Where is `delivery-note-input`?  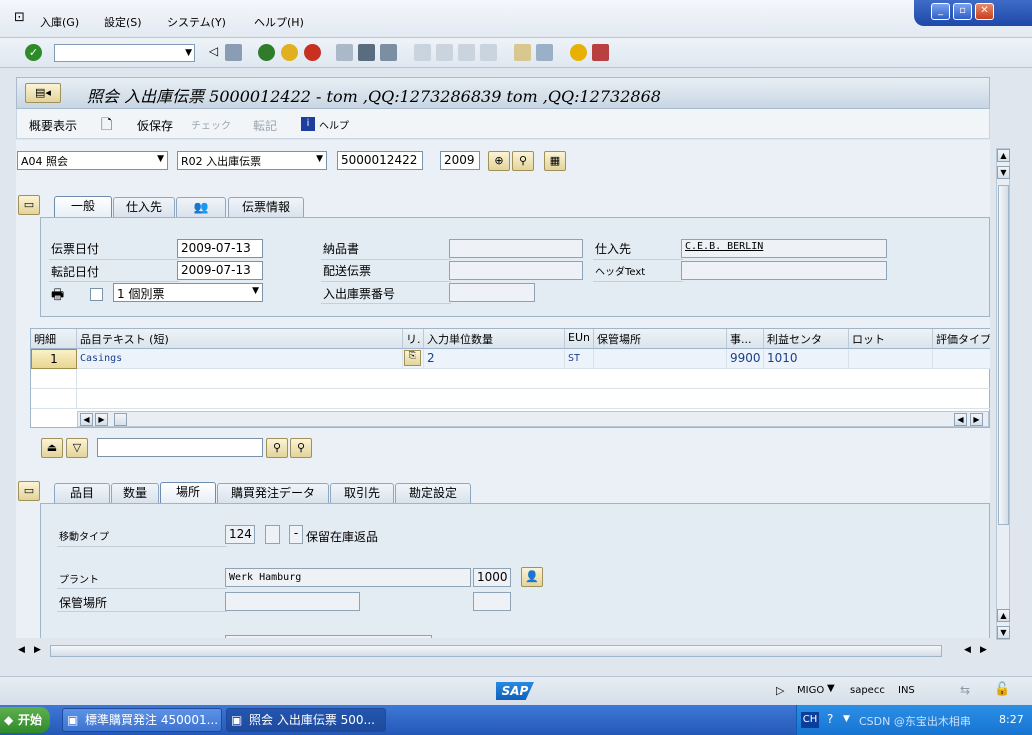 delivery-note-input is located at coordinates (516, 248).